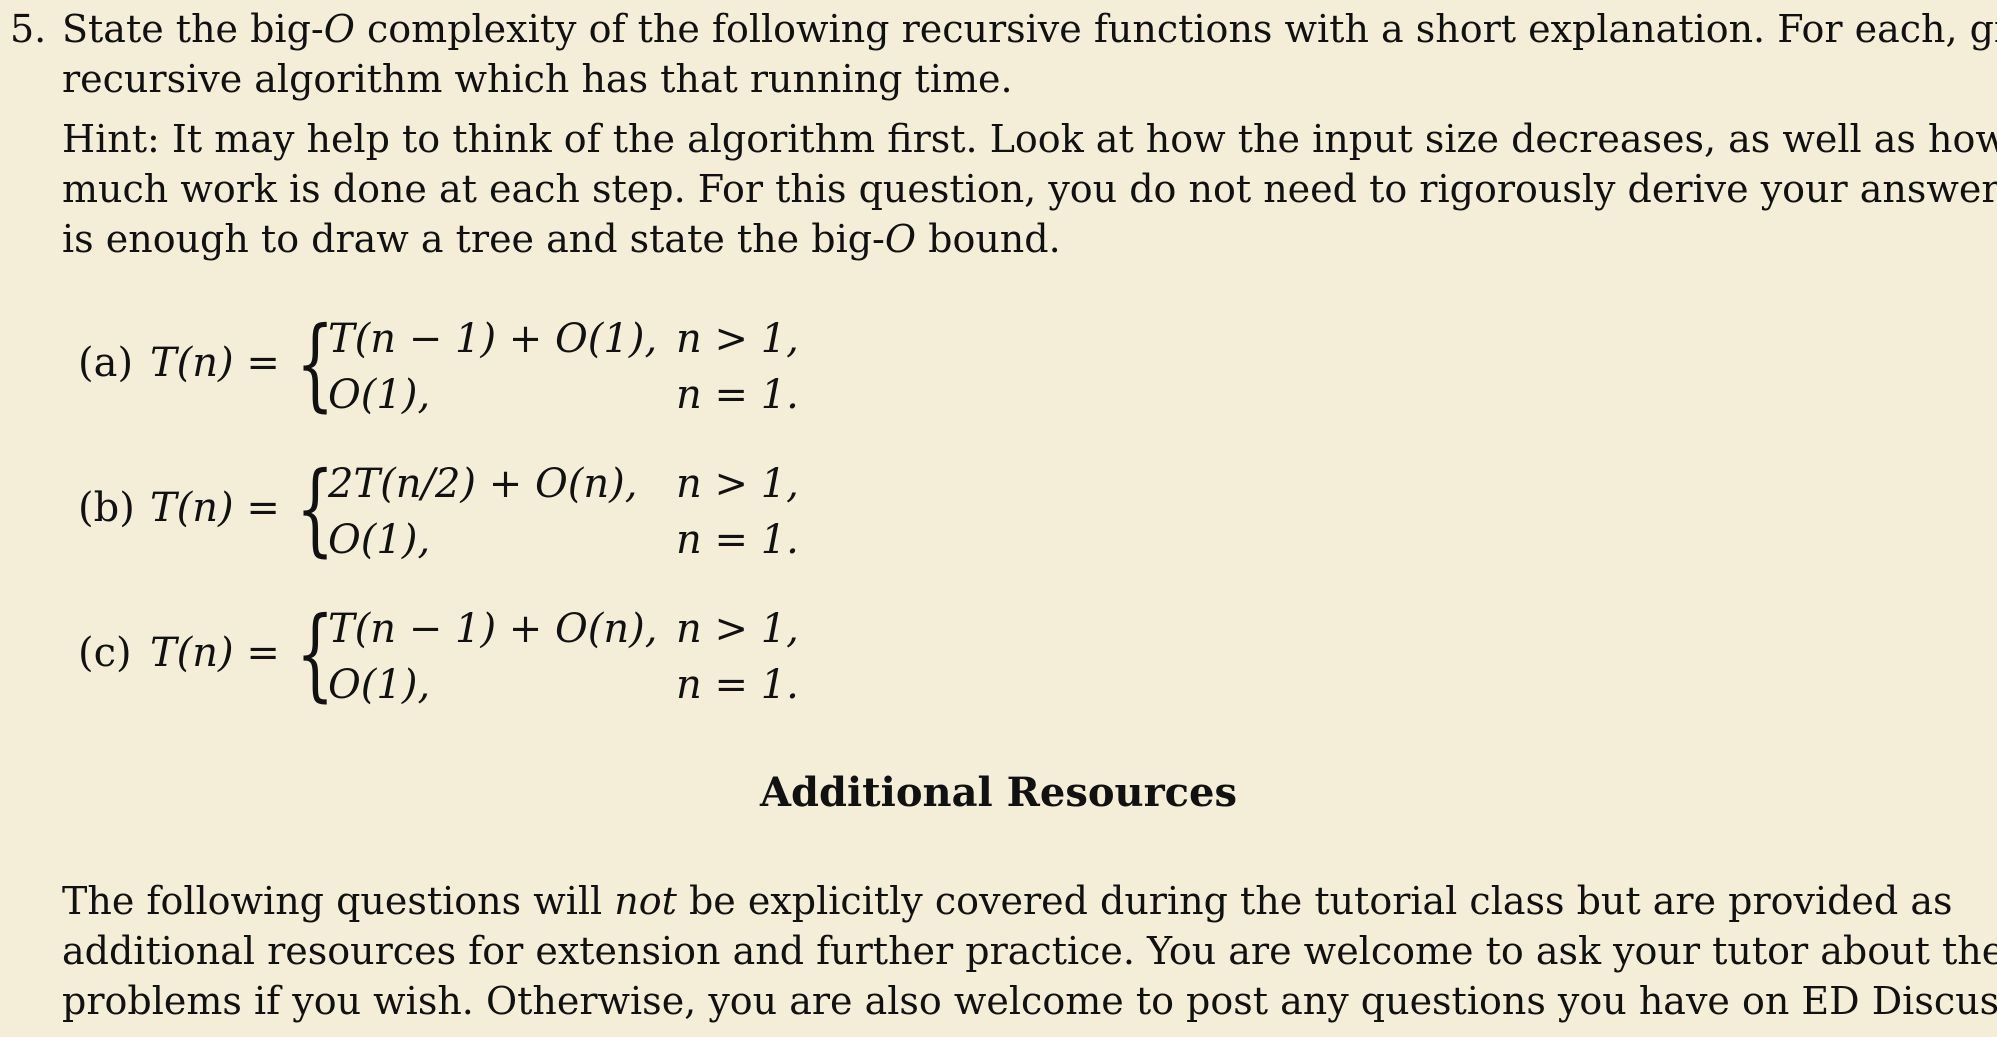 This screenshot has width=1997, height=1037. What do you see at coordinates (28, 29) in the screenshot?
I see `question-number: 5.` at bounding box center [28, 29].